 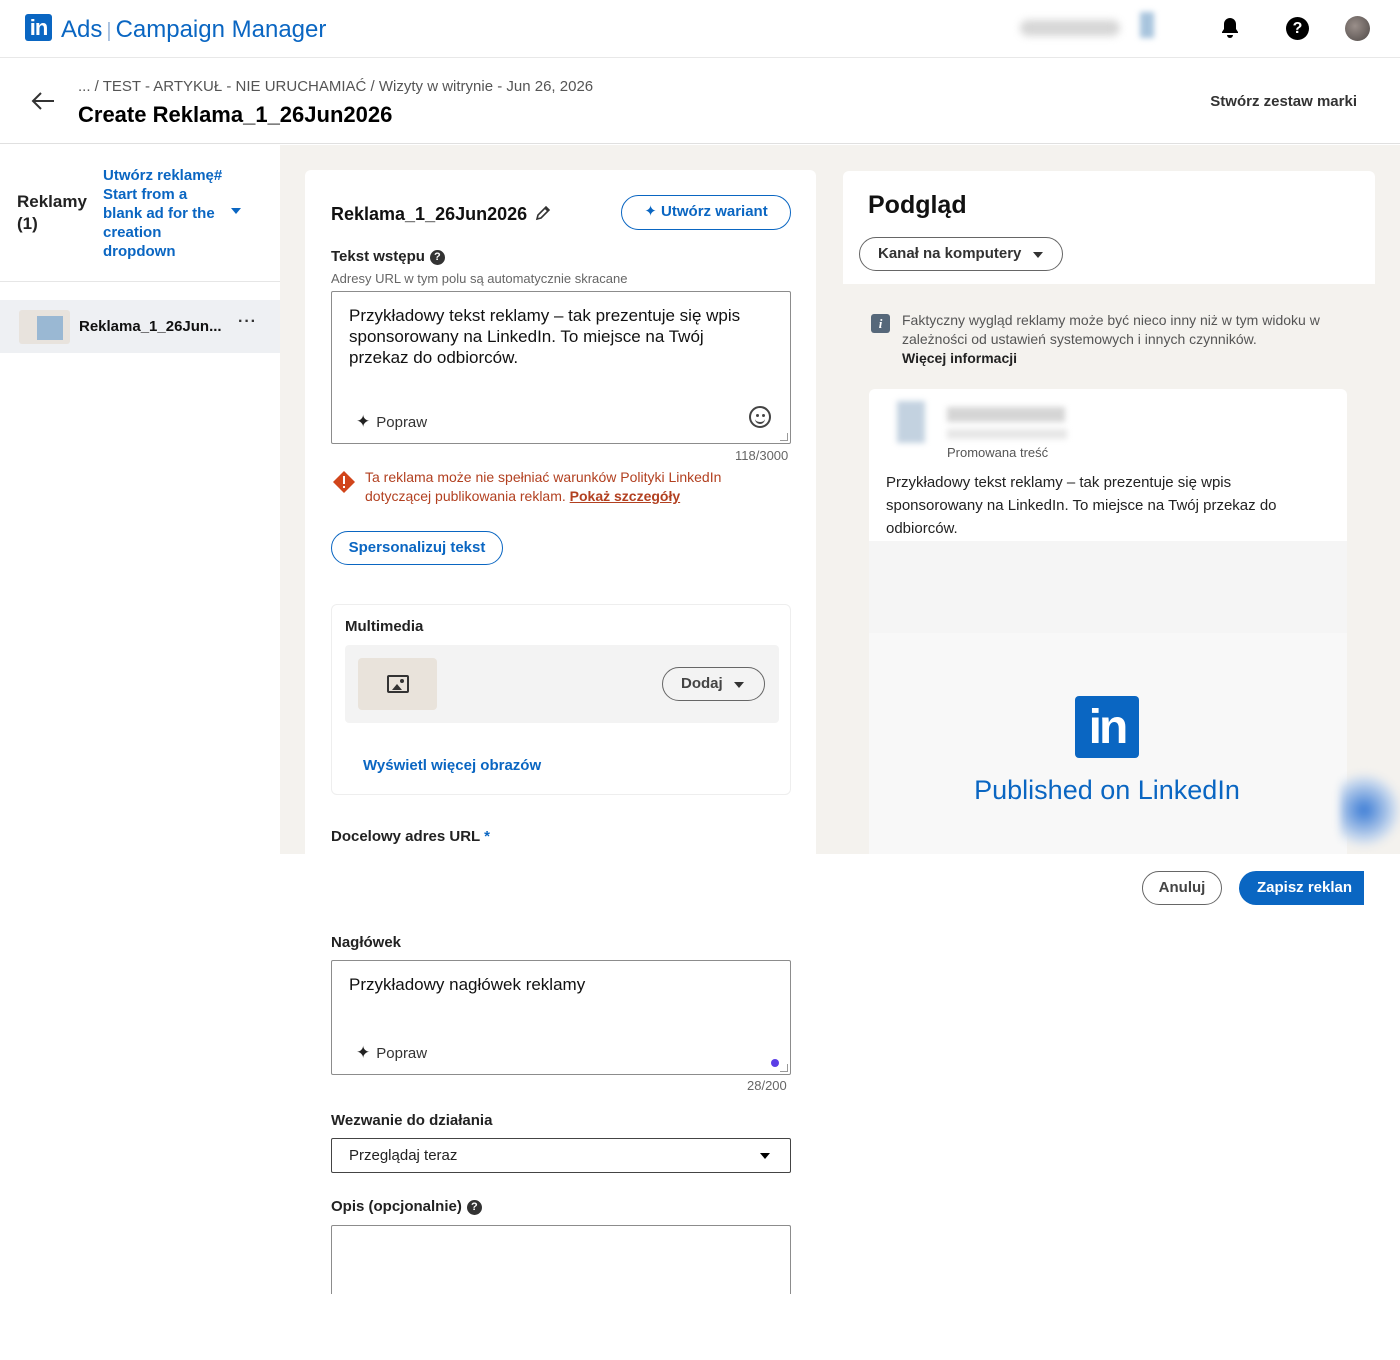 I want to click on media-label: Multimedia, so click(x=384, y=626).